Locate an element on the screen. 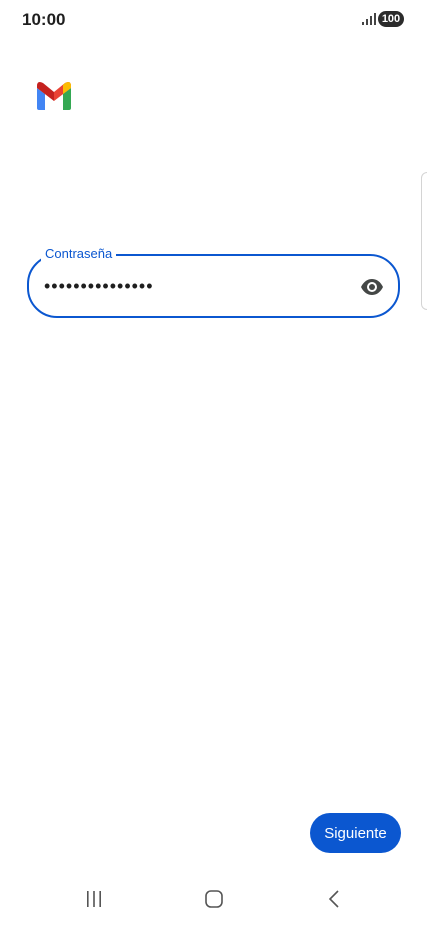 The image size is (427, 926). signal-icon is located at coordinates (369, 19).